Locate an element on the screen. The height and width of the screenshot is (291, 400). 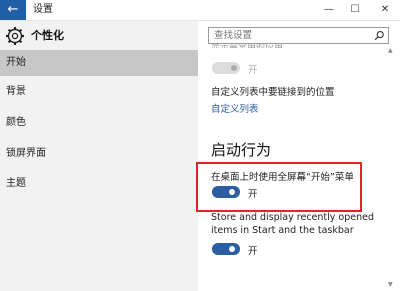
recent-toggle-label: 开 is located at coordinates (253, 251).